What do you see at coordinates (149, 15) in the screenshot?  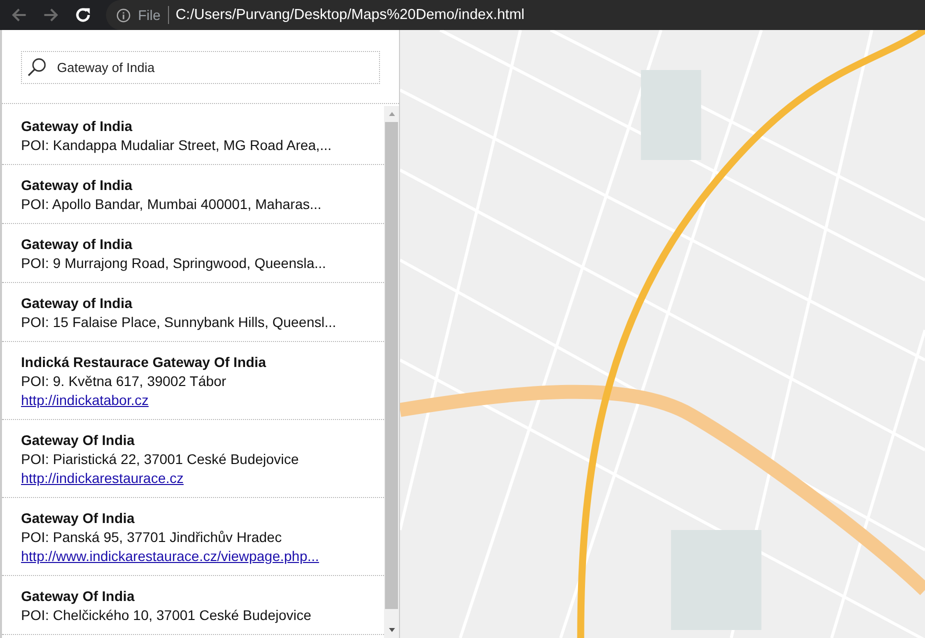 I see `scheme-label: File` at bounding box center [149, 15].